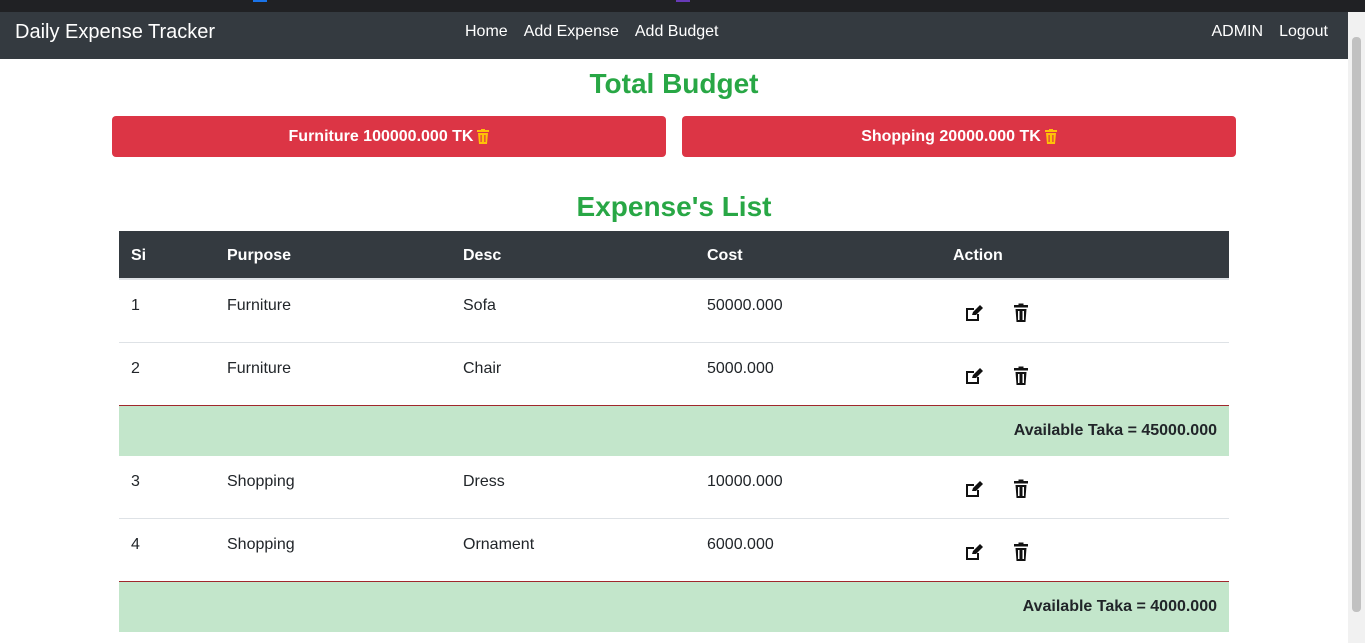 This screenshot has height=643, width=1365. I want to click on page-scrollbar, so click(1356, 327).